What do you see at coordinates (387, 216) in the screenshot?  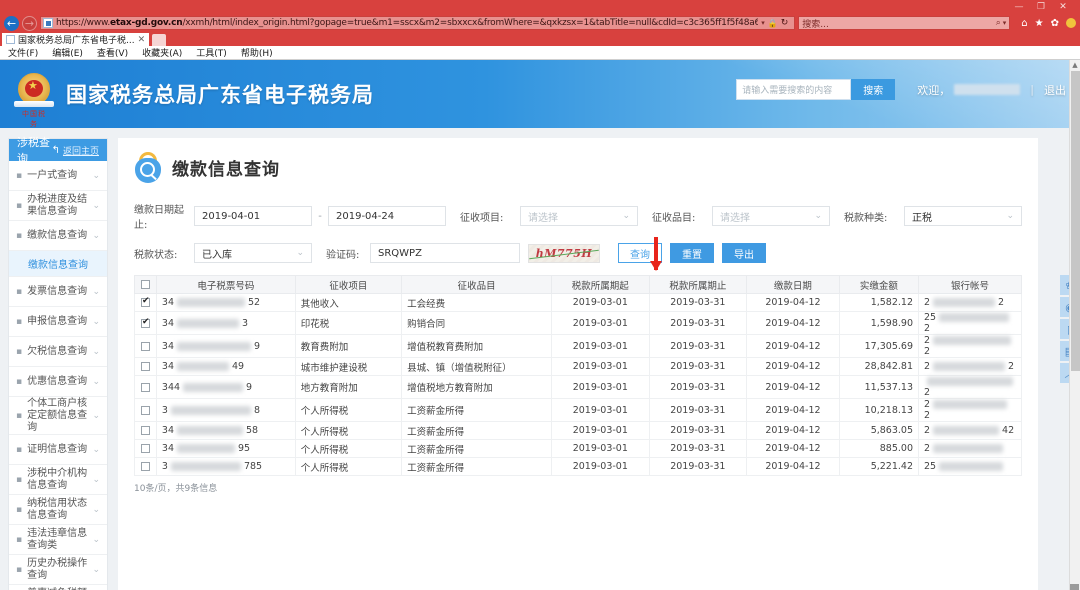 I see `date-to-input: 2019-04-24` at bounding box center [387, 216].